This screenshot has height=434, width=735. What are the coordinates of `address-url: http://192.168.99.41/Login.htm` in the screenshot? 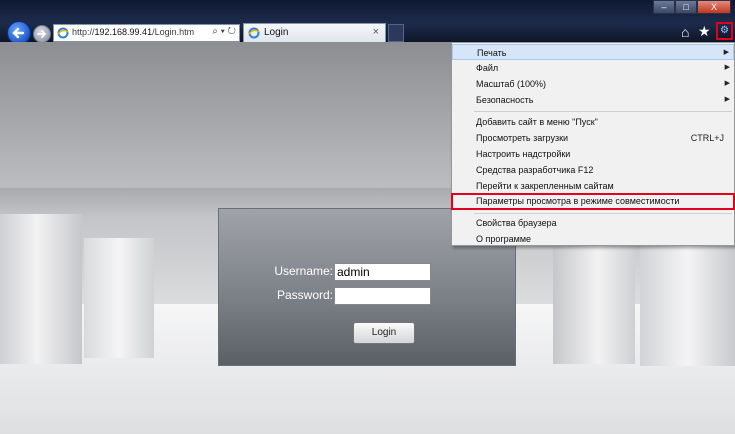 It's located at (133, 32).